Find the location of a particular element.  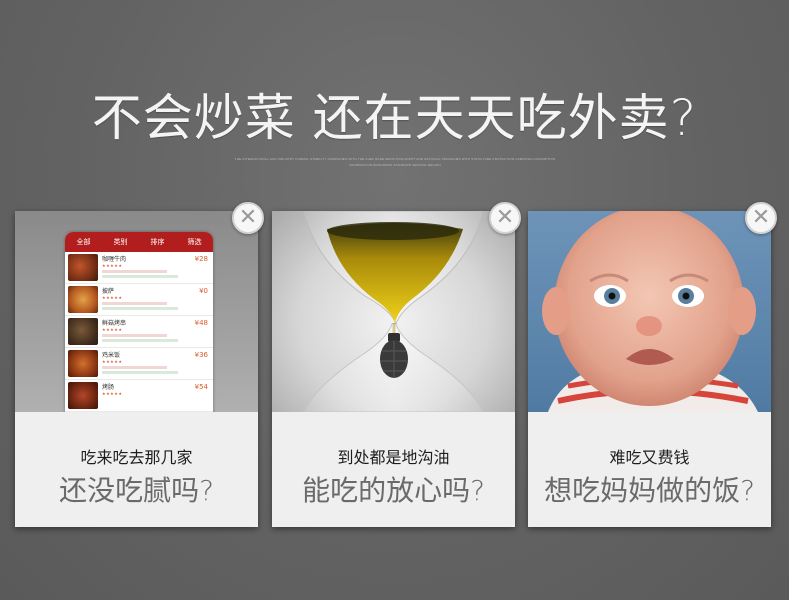

dish-price: ¥48 is located at coordinates (201, 323).